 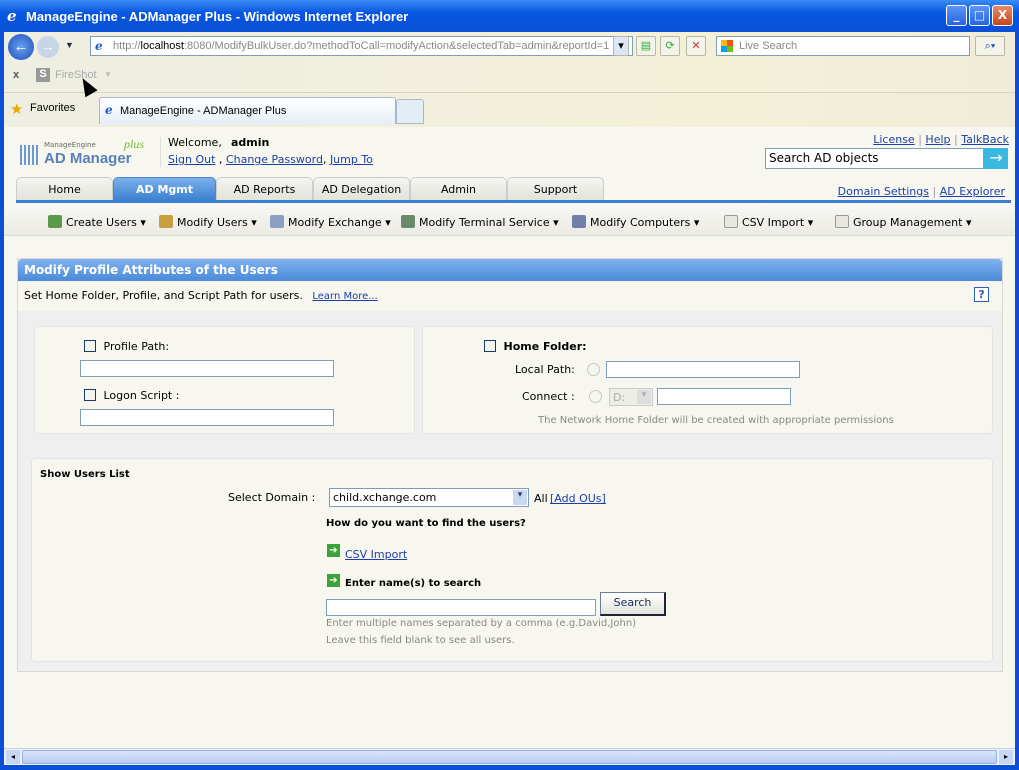 I want to click on menu-create-users: Create Users ▾, so click(x=97, y=222).